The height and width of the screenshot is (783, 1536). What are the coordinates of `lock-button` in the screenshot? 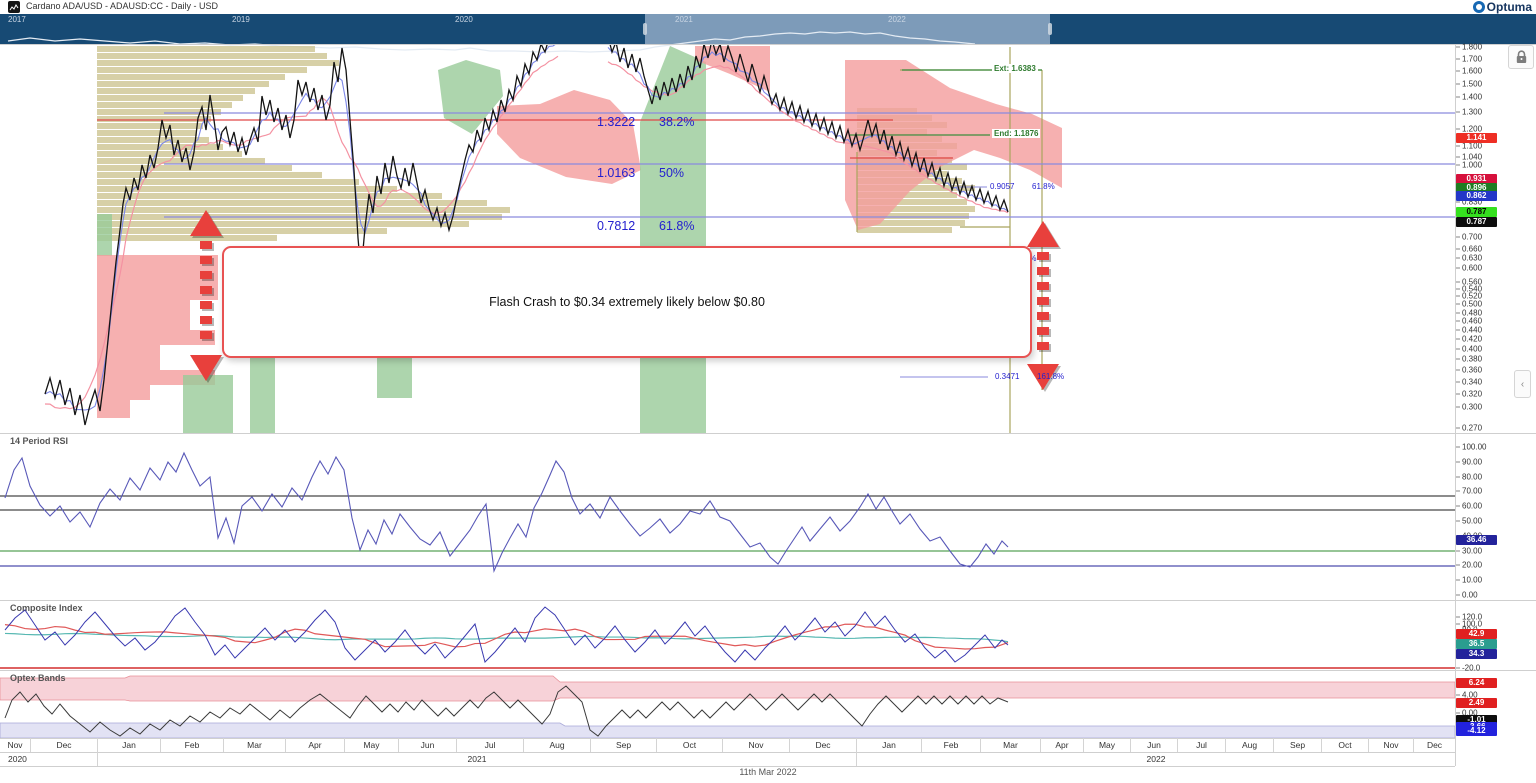 It's located at (1521, 57).